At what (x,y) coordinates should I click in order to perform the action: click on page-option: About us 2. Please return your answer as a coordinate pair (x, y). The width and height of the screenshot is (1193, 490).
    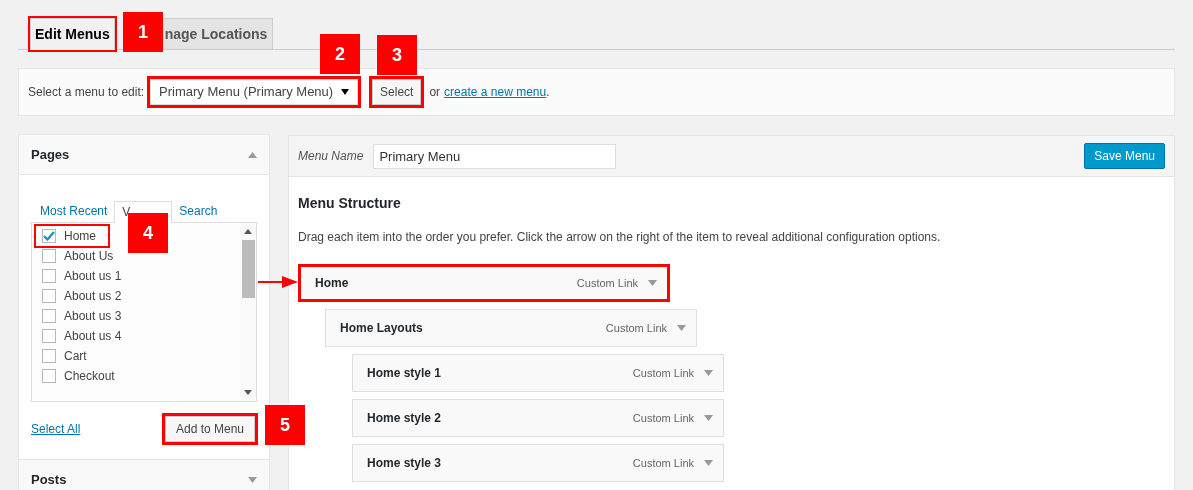
    Looking at the image, I should click on (85, 296).